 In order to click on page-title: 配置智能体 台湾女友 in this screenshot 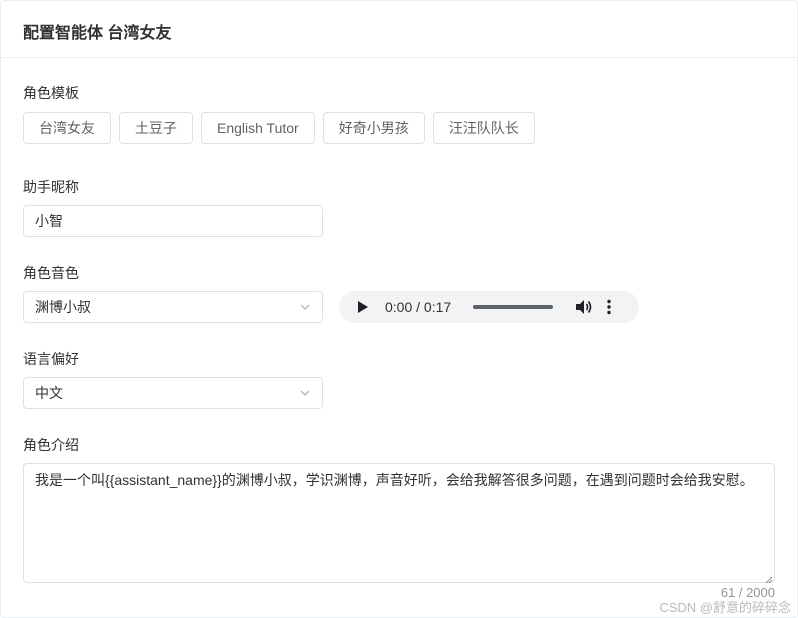, I will do `click(97, 33)`.